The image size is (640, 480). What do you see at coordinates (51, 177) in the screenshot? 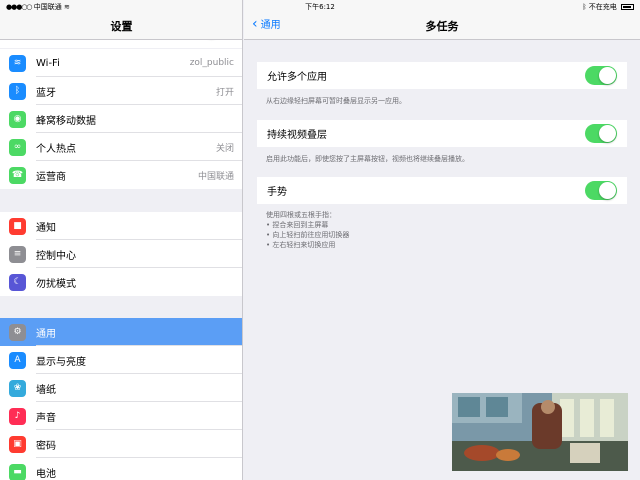
I see `sidebar-item-label: 运营商` at bounding box center [51, 177].